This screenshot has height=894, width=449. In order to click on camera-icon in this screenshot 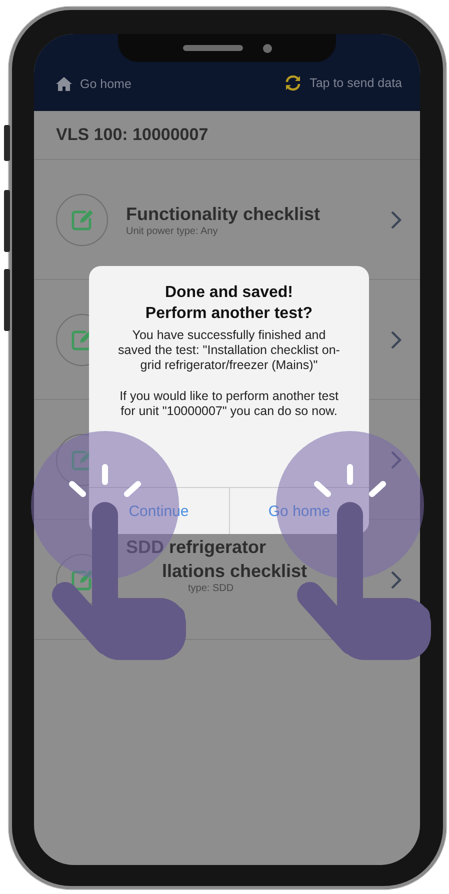, I will do `click(267, 48)`.